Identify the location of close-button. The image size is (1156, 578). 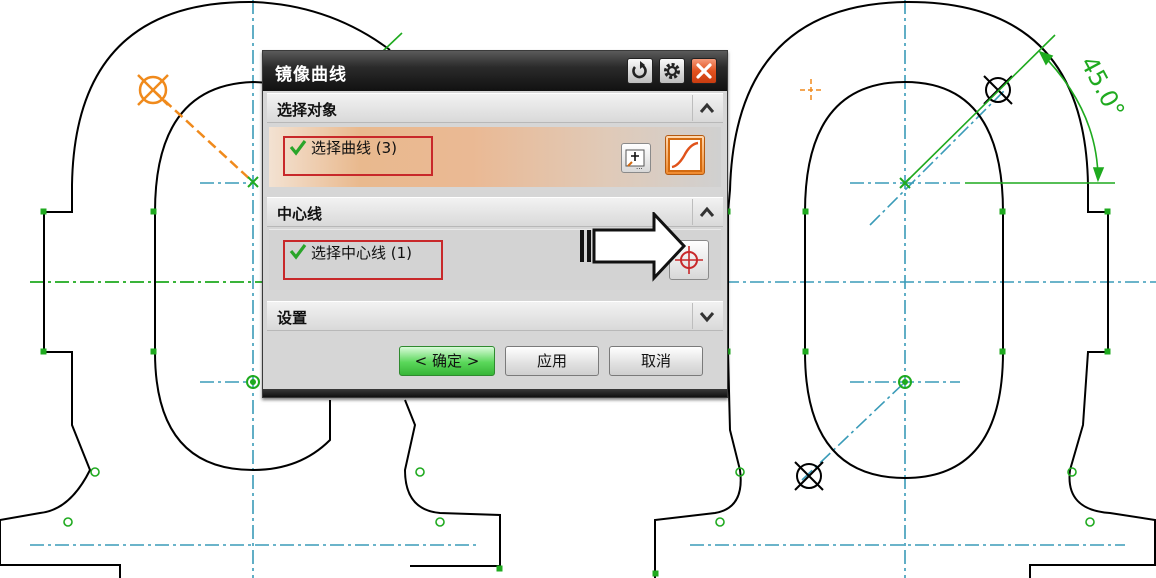
(704, 71).